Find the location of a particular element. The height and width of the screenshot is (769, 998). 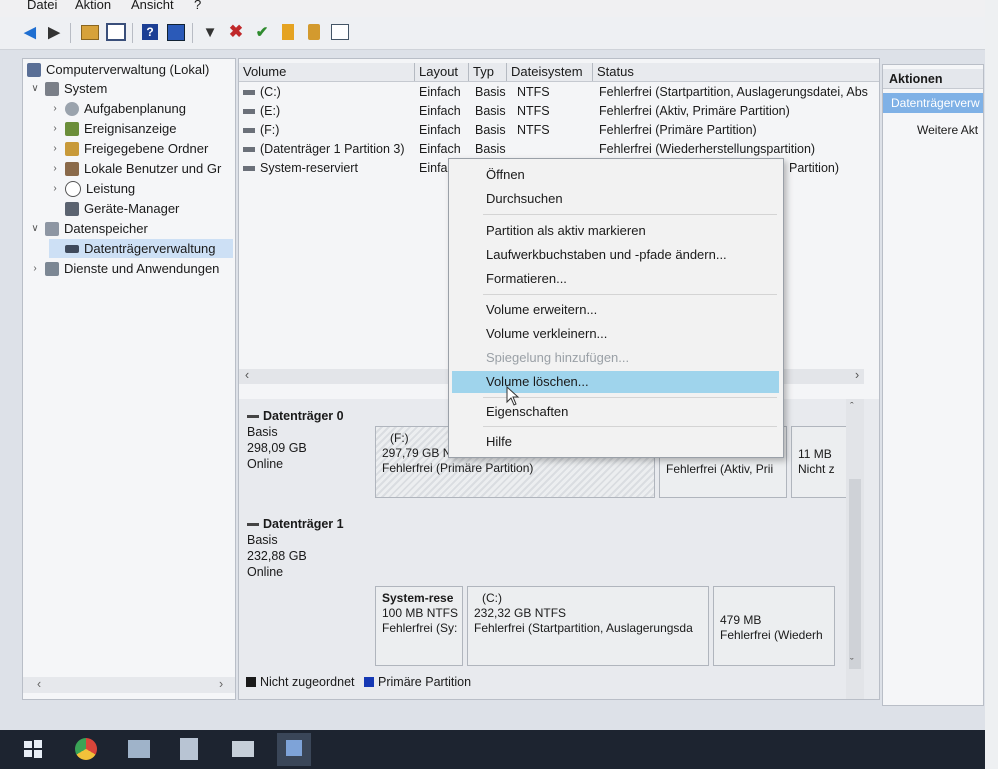

clock-icon is located at coordinates (72, 108).